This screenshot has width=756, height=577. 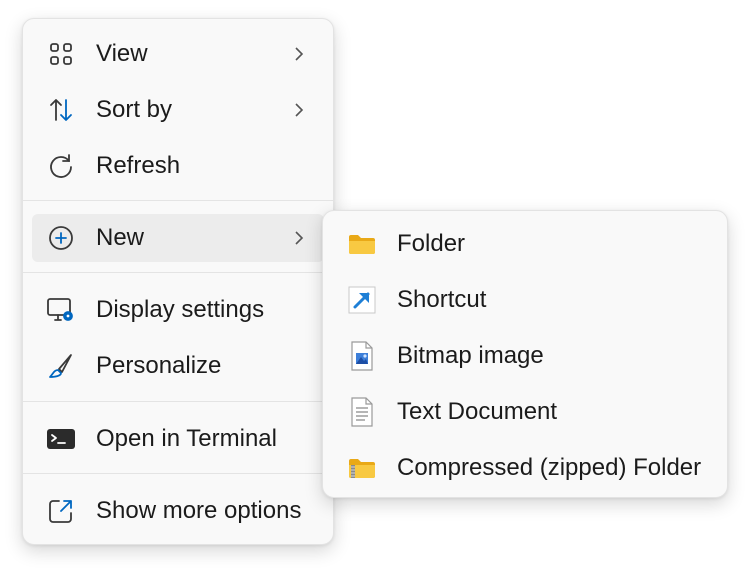 I want to click on zipped-folder-icon, so click(x=362, y=468).